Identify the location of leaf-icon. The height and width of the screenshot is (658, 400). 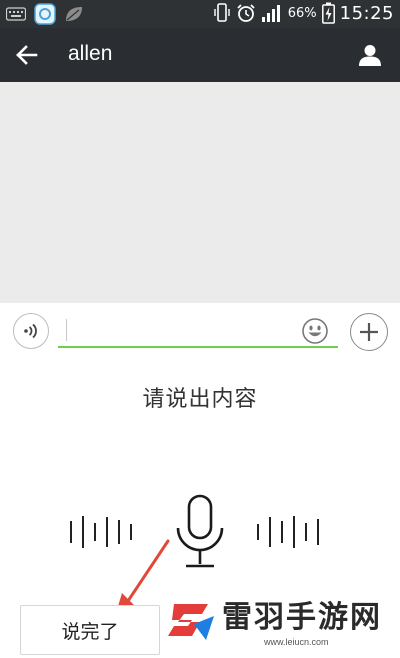
(74, 14).